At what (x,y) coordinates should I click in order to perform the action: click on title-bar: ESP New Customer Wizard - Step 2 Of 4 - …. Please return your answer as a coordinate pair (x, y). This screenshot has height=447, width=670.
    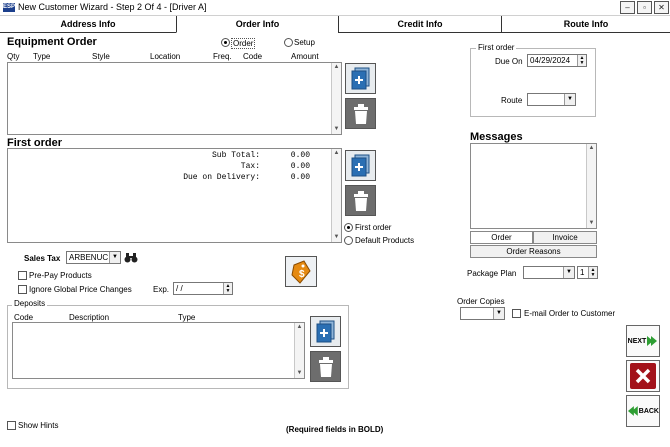
    Looking at the image, I should click on (335, 8).